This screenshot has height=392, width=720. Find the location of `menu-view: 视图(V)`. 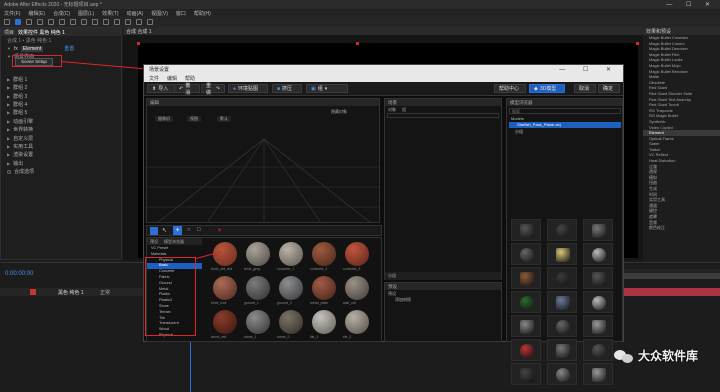

menu-view: 视图(V) is located at coordinates (159, 13).